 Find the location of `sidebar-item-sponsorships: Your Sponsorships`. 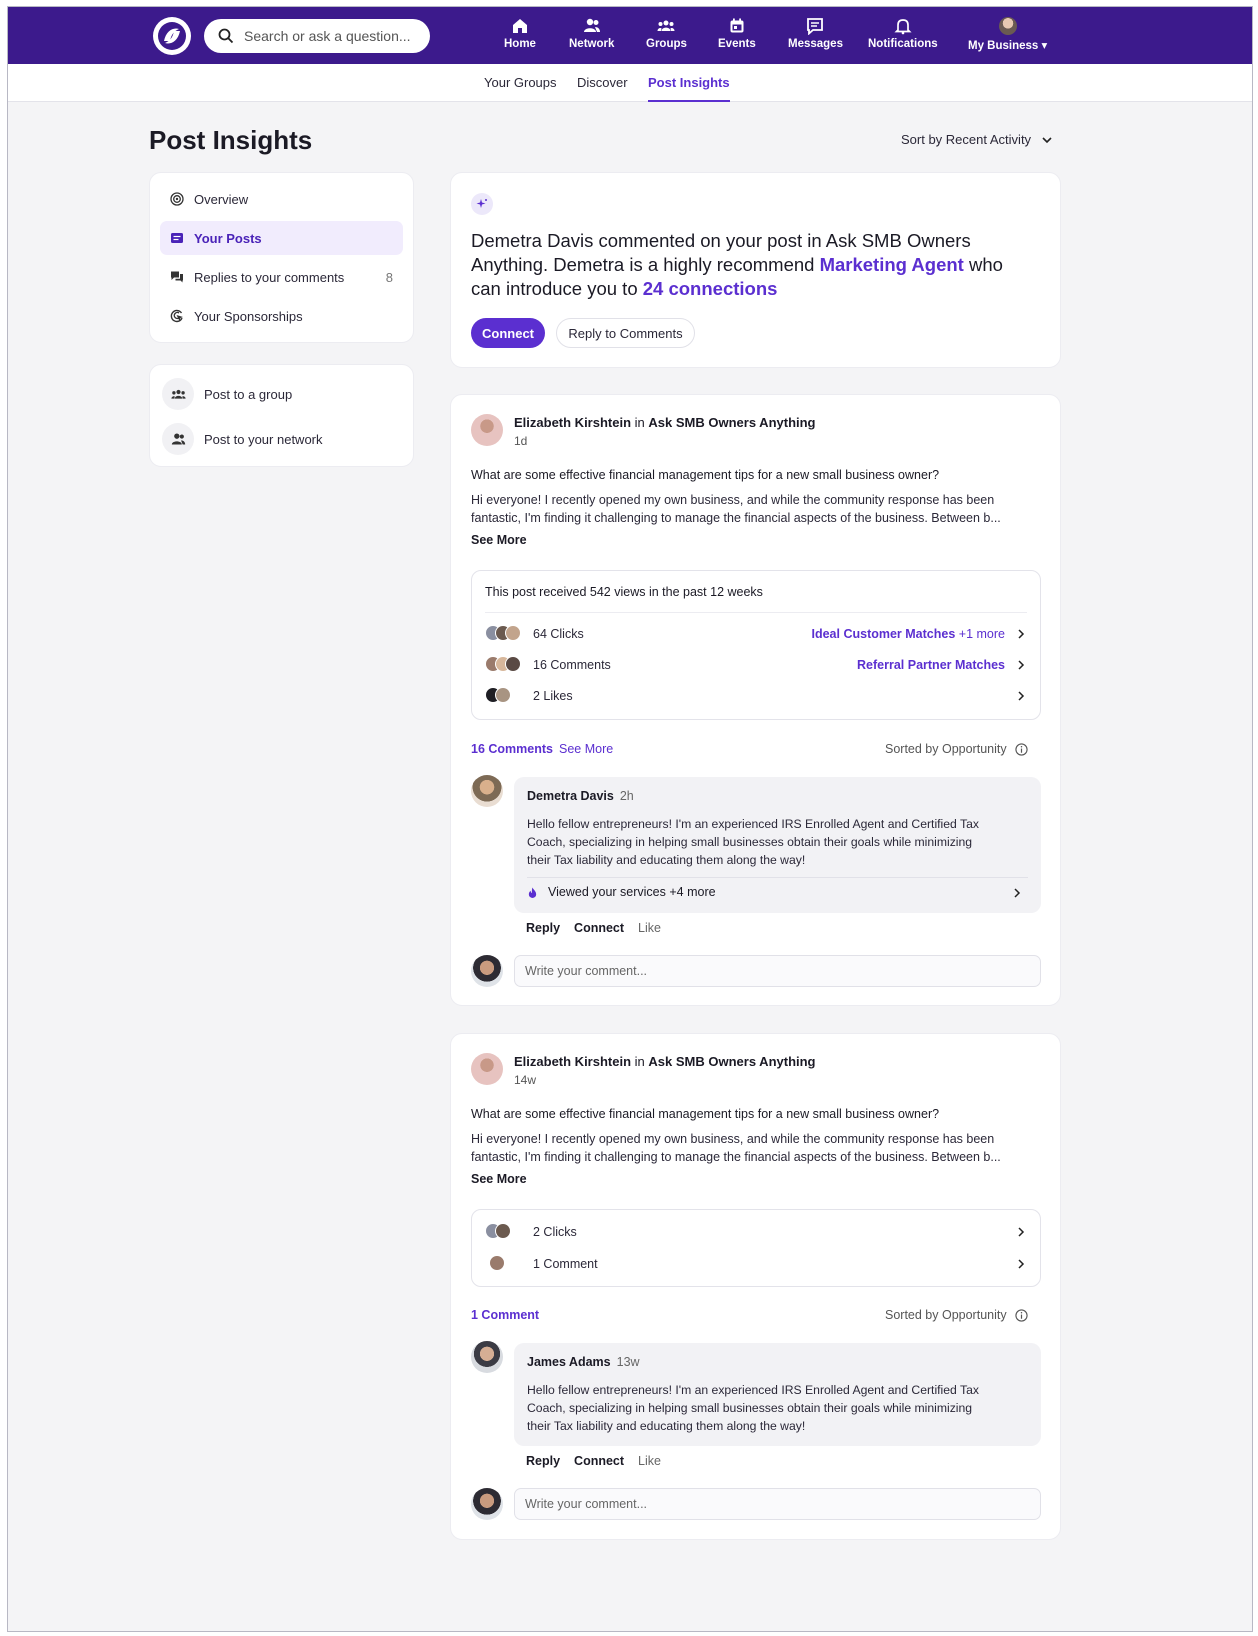

sidebar-item-sponsorships: Your Sponsorships is located at coordinates (281, 316).